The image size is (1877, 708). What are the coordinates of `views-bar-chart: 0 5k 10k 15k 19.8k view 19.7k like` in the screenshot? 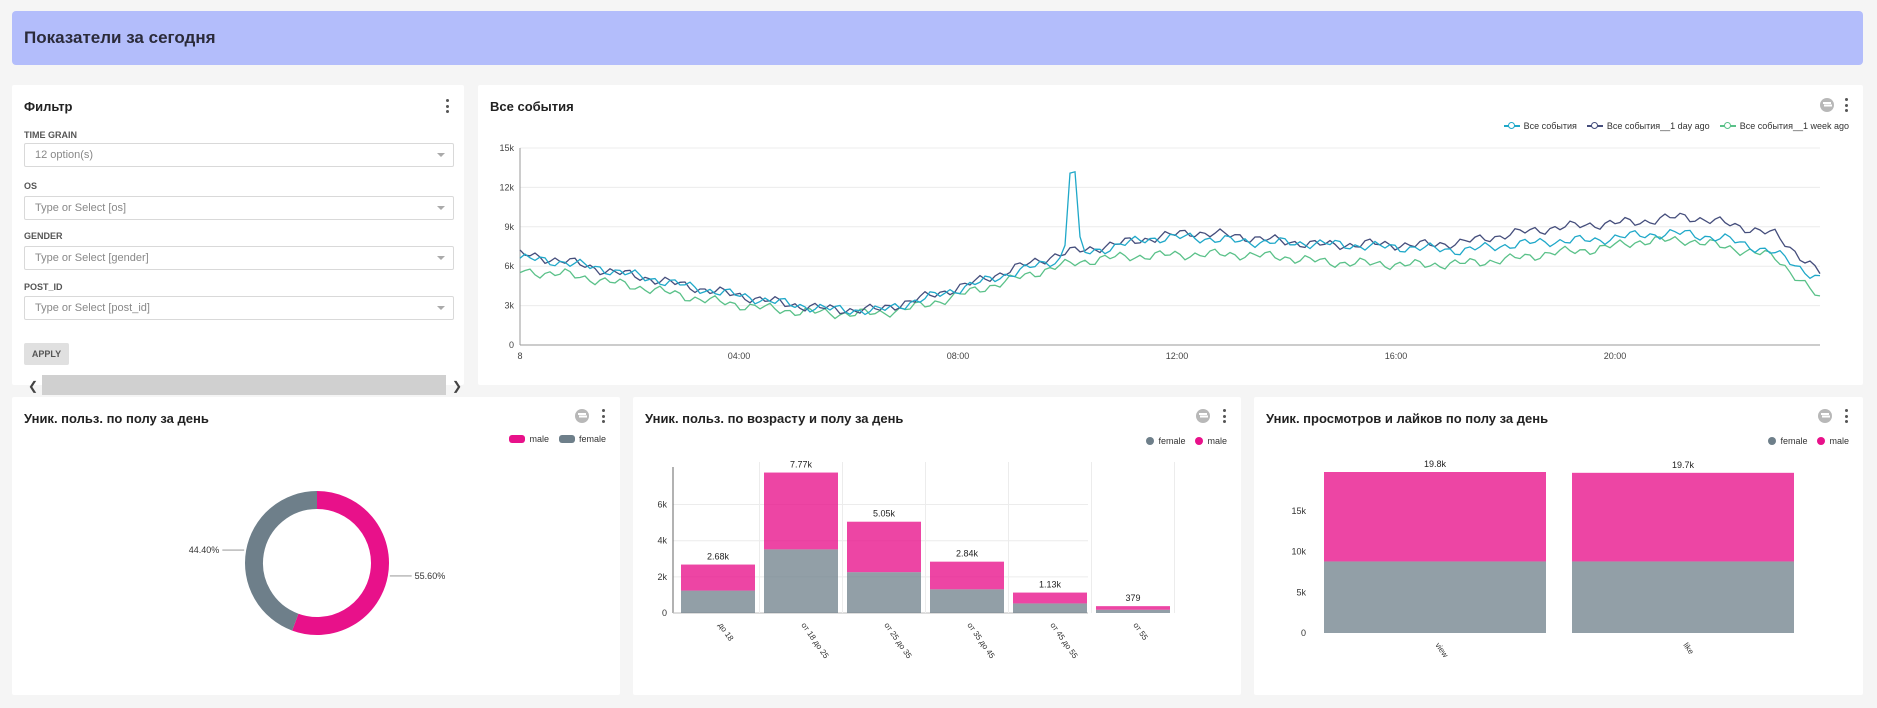 It's located at (1542, 559).